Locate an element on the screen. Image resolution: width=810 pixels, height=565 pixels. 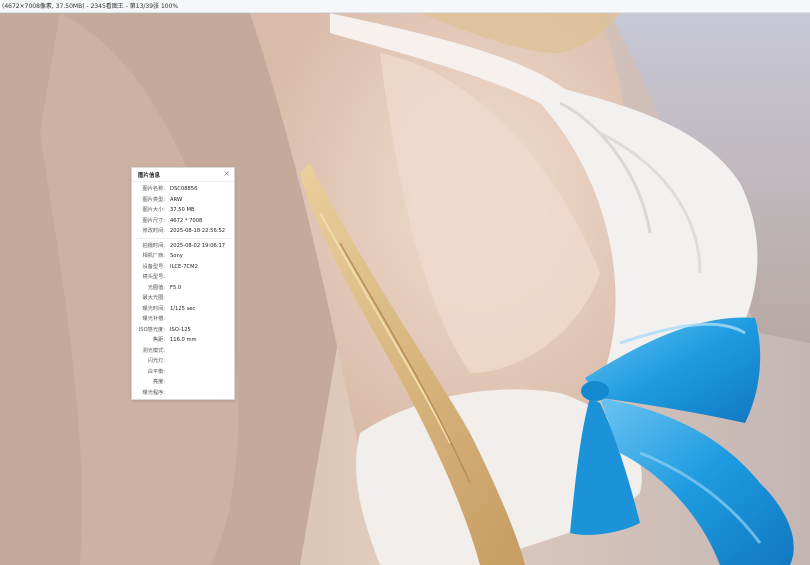
info-row-aperture: 光圈值: F5.0 is located at coordinates (183, 288).